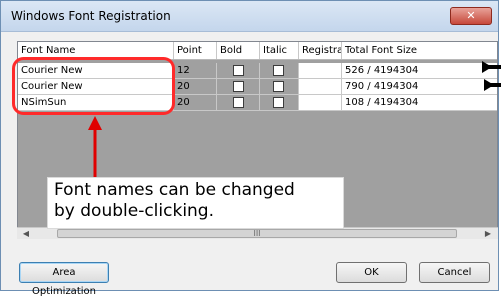  Describe the element at coordinates (371, 272) in the screenshot. I see `ok-button: OK` at that location.